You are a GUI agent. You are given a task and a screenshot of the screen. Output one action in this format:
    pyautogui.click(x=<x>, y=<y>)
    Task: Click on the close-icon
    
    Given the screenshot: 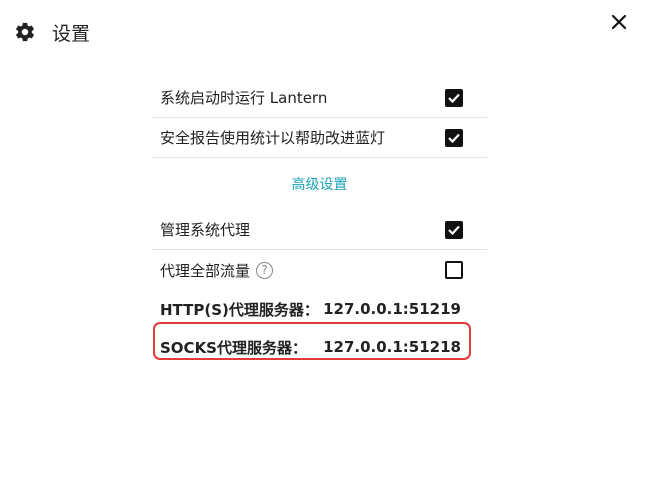 What is the action you would take?
    pyautogui.click(x=619, y=22)
    